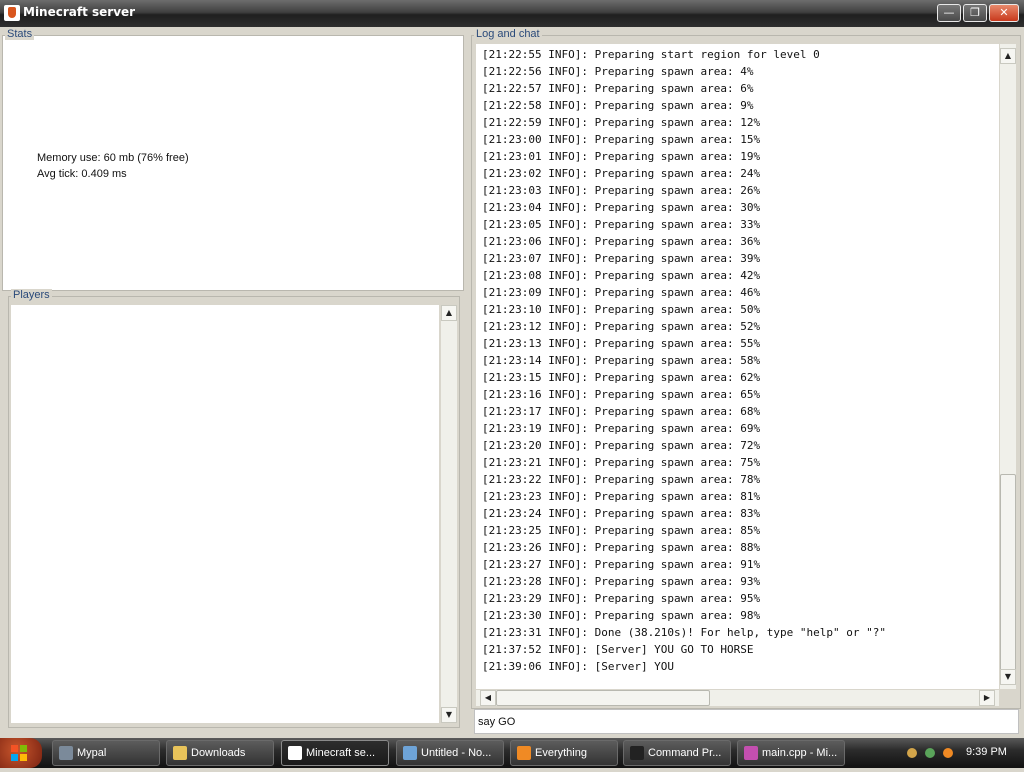 The image size is (1024, 772). What do you see at coordinates (1008, 366) in the screenshot?
I see `log-vertical-scrollbar: ▲ ▼` at bounding box center [1008, 366].